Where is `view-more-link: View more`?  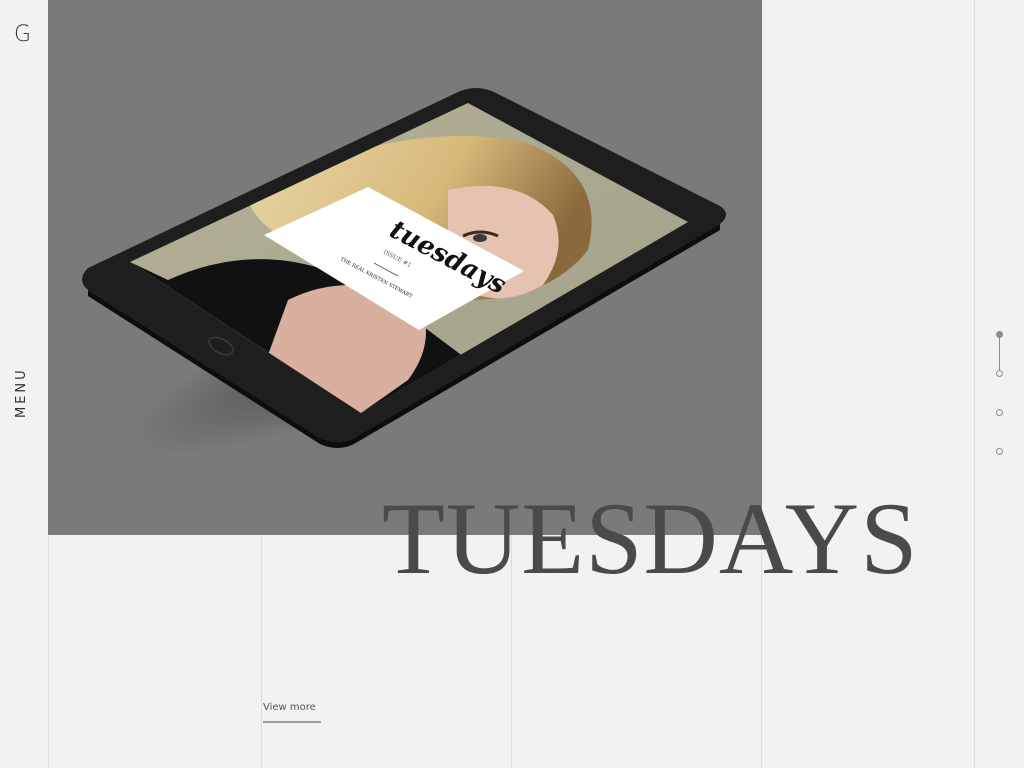 view-more-link: View more is located at coordinates (292, 712).